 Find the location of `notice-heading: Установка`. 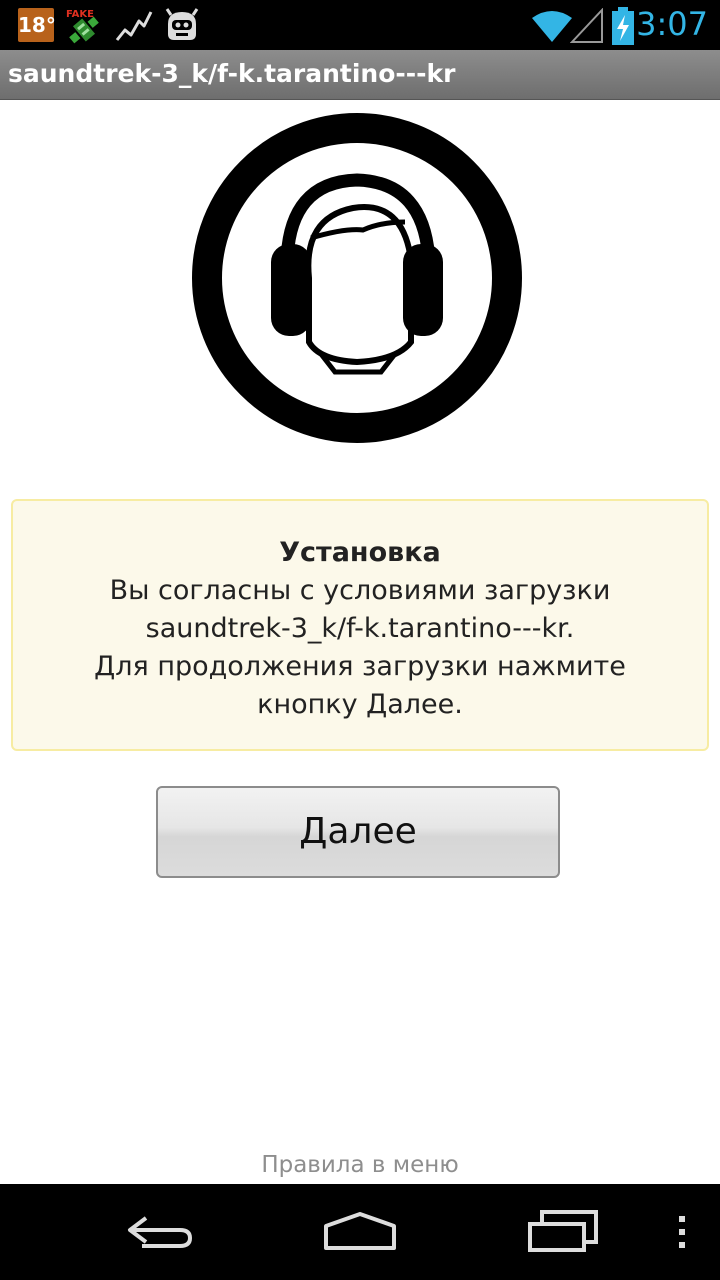

notice-heading: Установка is located at coordinates (360, 552).